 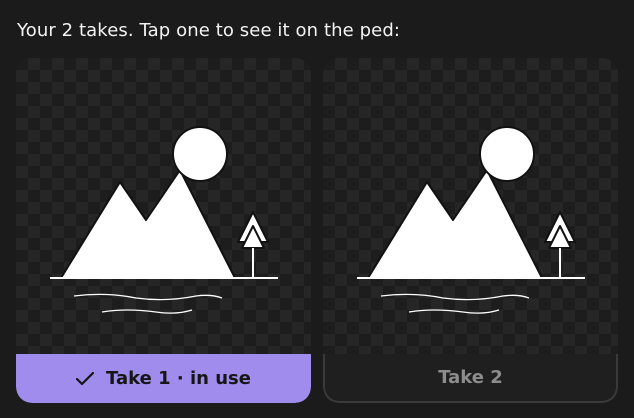 I want to click on take-1-select-button: Take 1 · in use, so click(x=163, y=378).